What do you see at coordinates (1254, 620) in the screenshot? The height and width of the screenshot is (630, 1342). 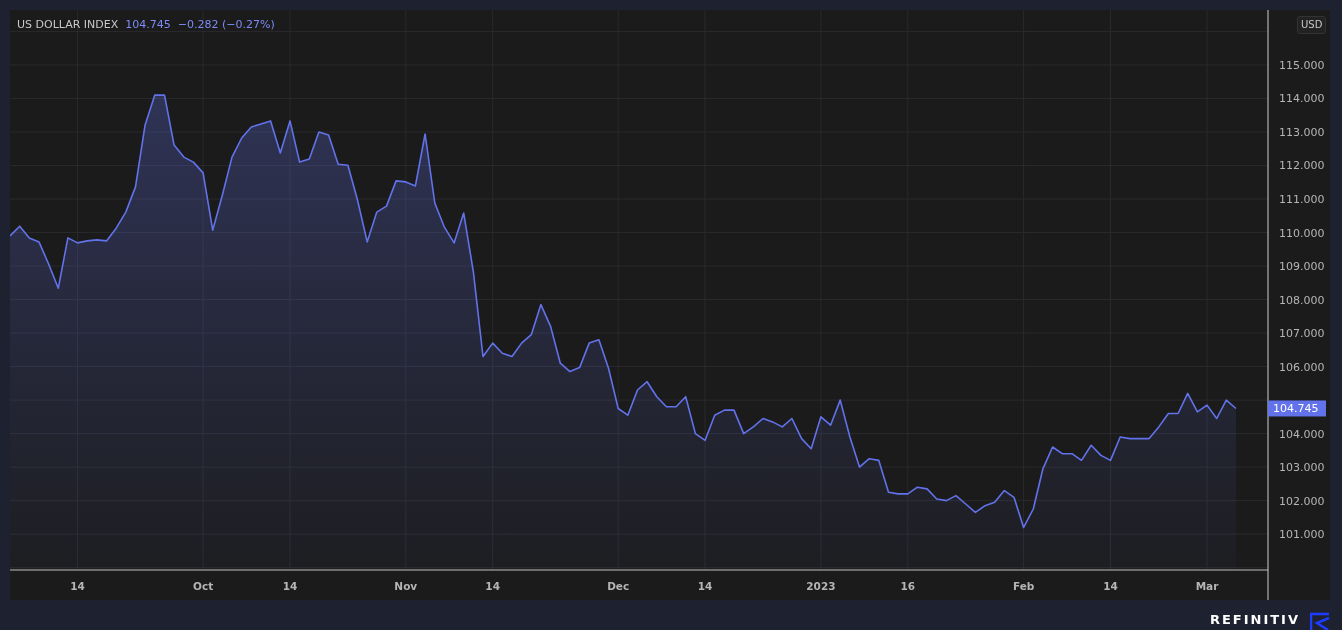 I see `brand-name: REFINITIV` at bounding box center [1254, 620].